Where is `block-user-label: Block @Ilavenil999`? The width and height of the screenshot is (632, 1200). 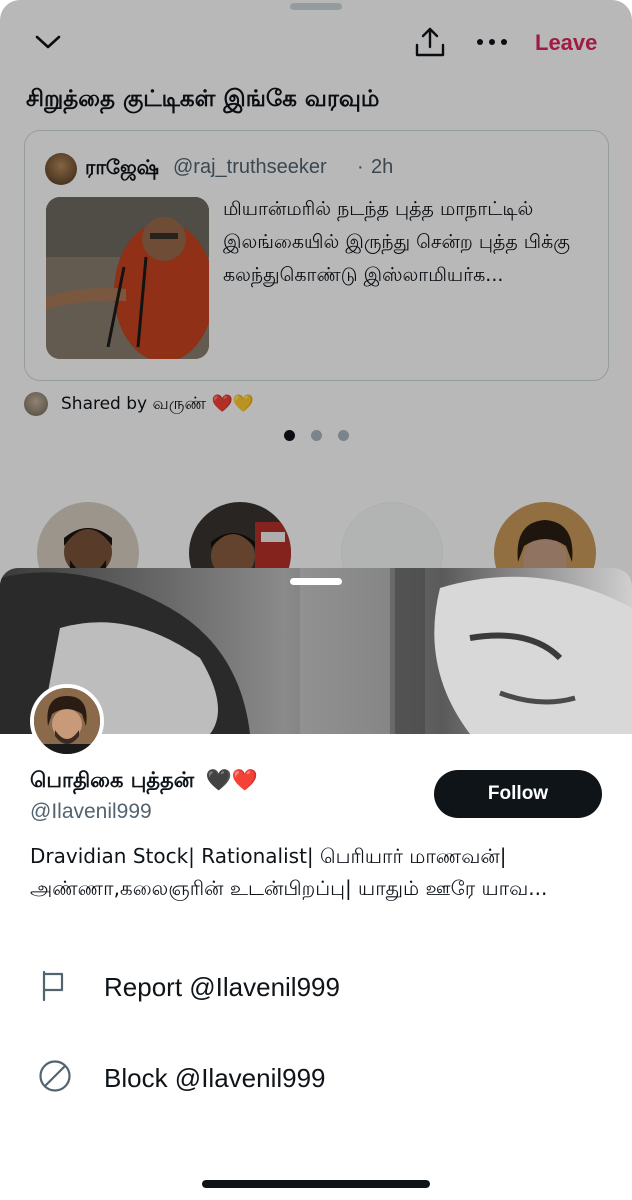 block-user-label: Block @Ilavenil999 is located at coordinates (215, 1078).